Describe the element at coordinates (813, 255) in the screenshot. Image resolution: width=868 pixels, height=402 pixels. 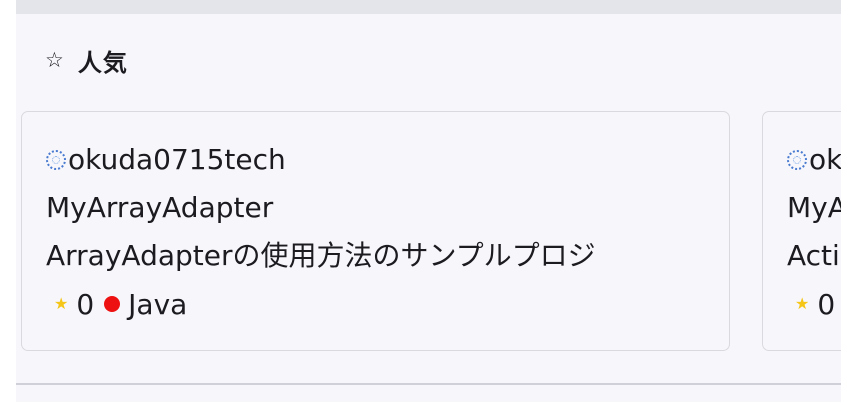
I see `repo-description: Acti` at that location.